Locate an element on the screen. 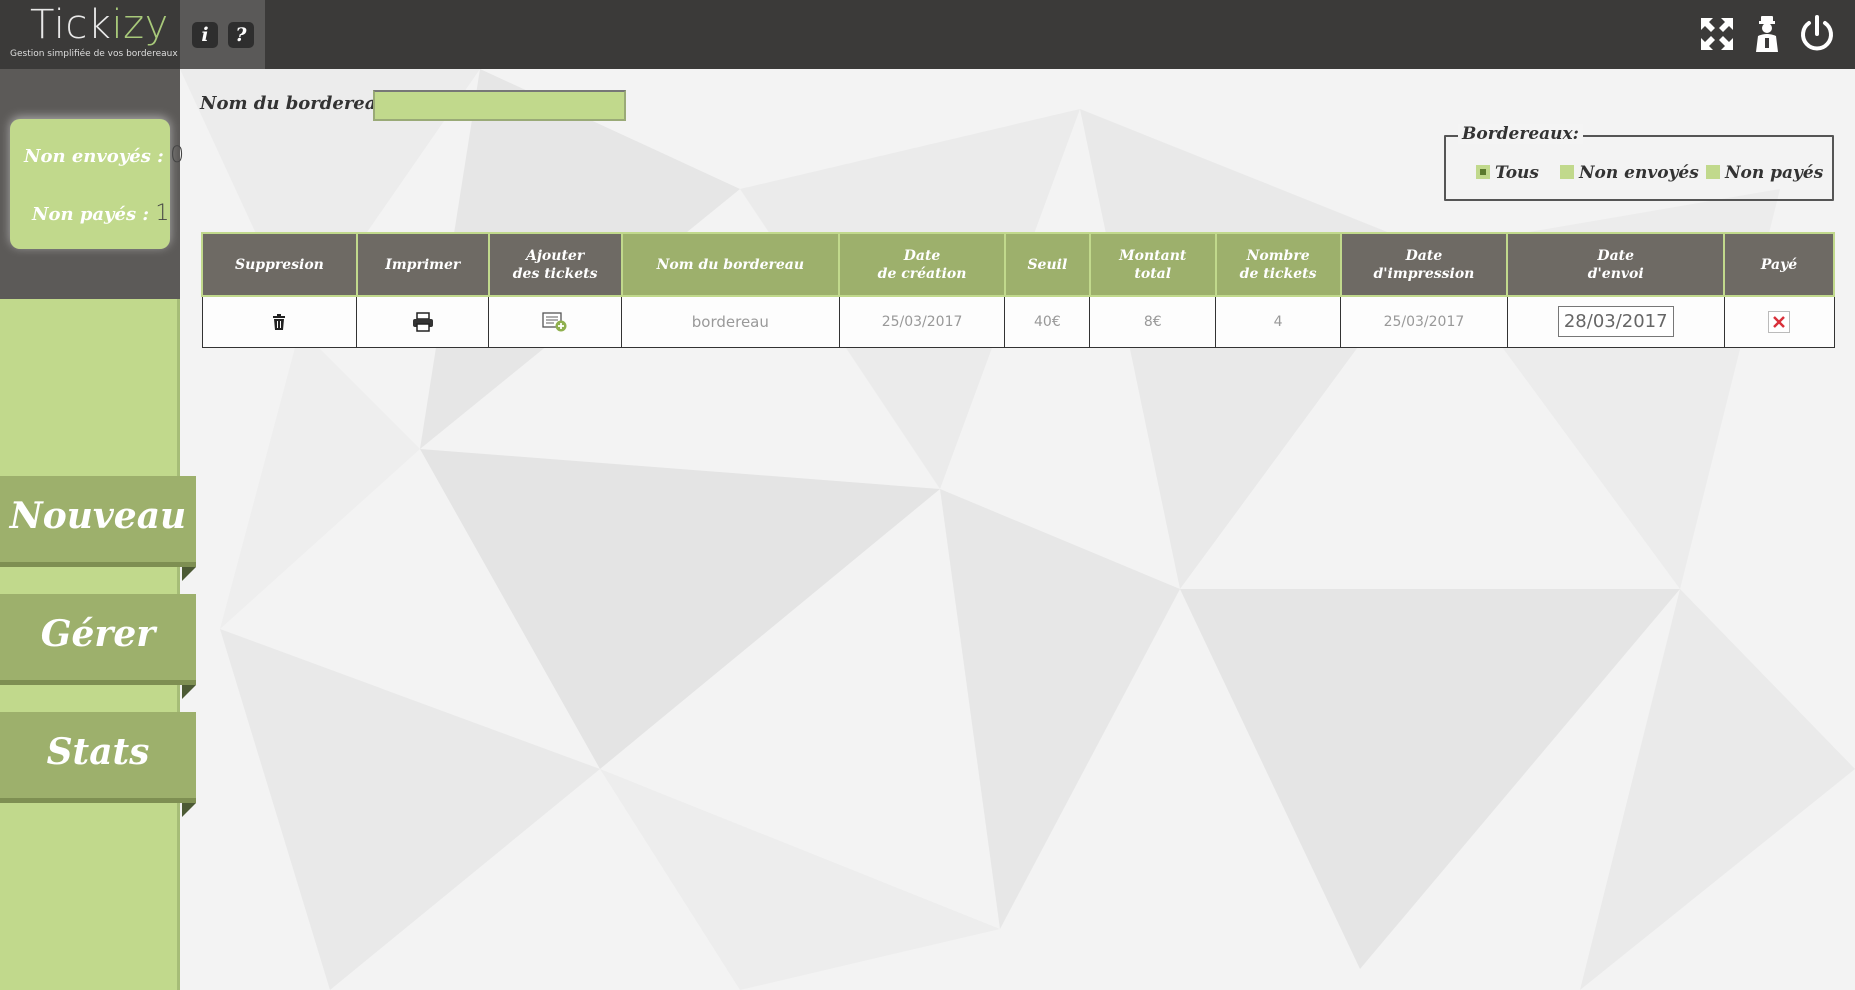  counter-non-envoyes: Non envoyés : 0 is located at coordinates (104, 155).